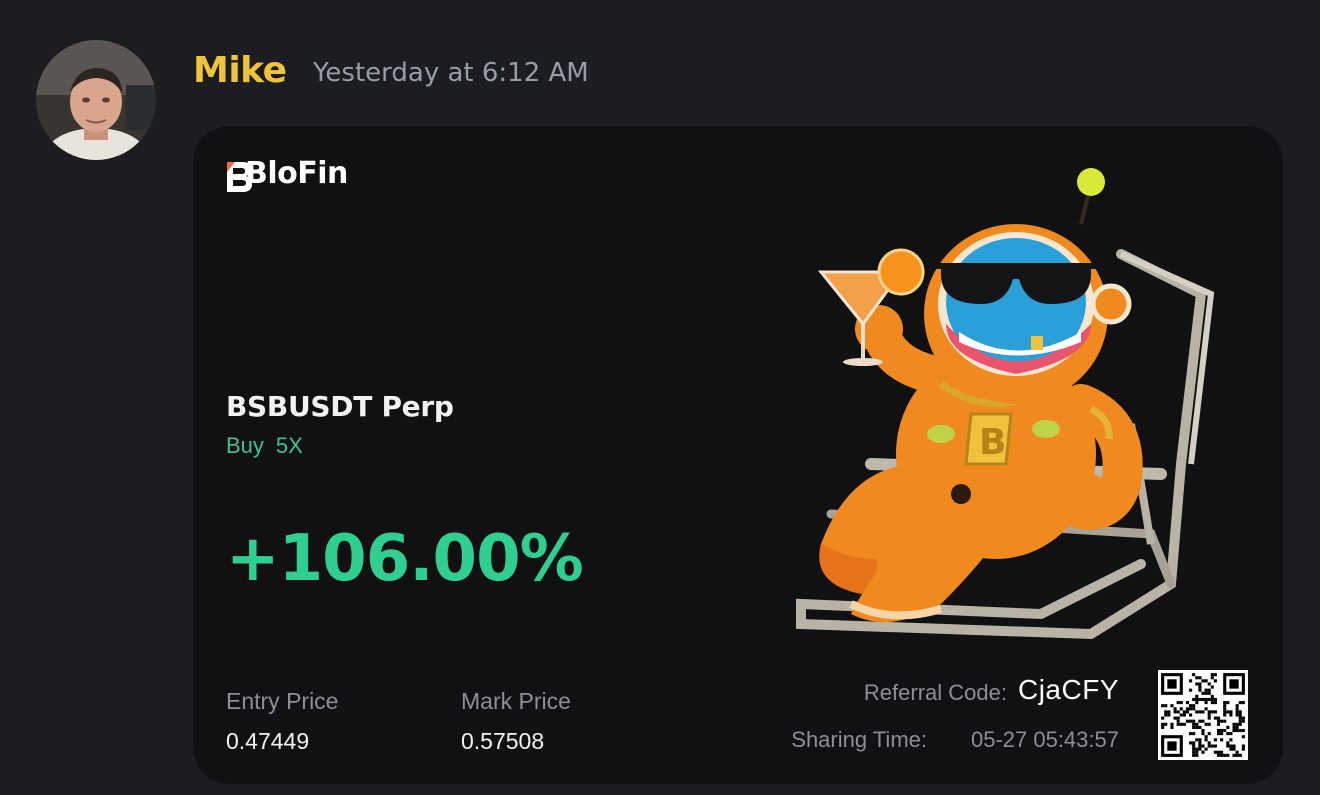 This screenshot has width=1320, height=795. What do you see at coordinates (1044, 739) in the screenshot?
I see `sharing-time-value: 05-27 05:43:57` at bounding box center [1044, 739].